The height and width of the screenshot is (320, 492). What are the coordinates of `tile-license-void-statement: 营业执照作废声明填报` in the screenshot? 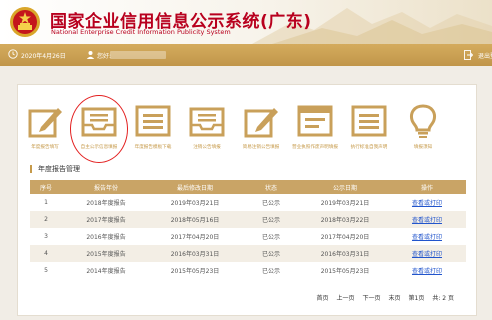 It's located at (315, 131).